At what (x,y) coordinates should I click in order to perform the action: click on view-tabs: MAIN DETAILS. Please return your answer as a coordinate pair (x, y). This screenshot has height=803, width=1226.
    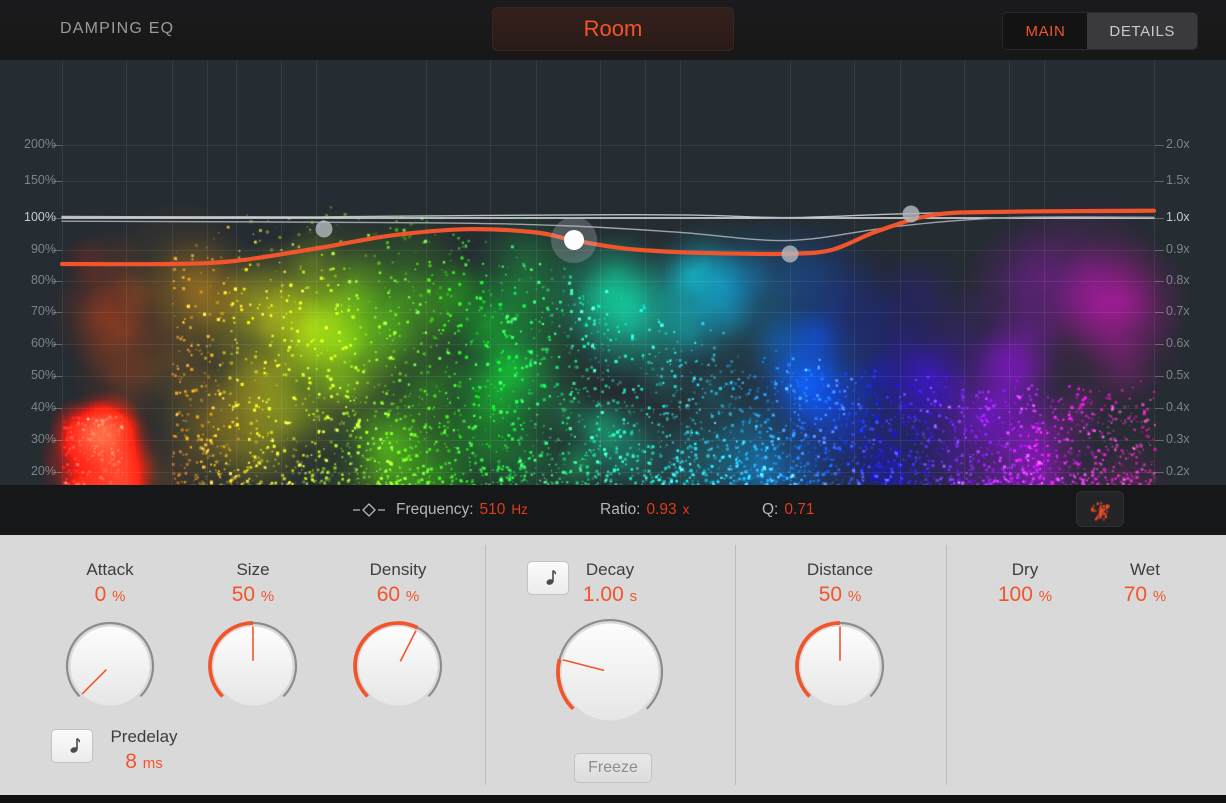
    Looking at the image, I should click on (1100, 31).